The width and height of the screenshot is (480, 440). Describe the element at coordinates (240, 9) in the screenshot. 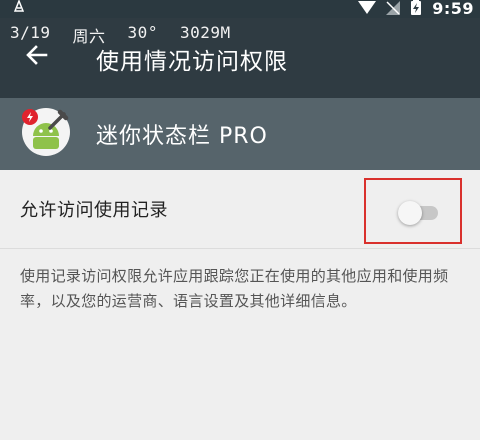

I see `status-bar: 9:59` at that location.